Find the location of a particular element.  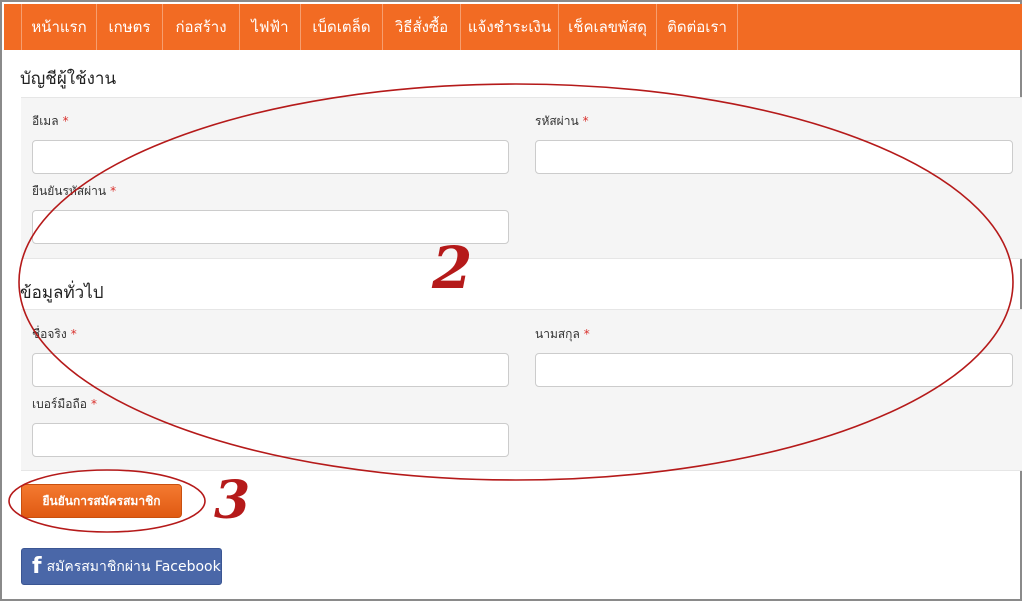

nav-item-contact: ติดต่อเรา is located at coordinates (697, 27).